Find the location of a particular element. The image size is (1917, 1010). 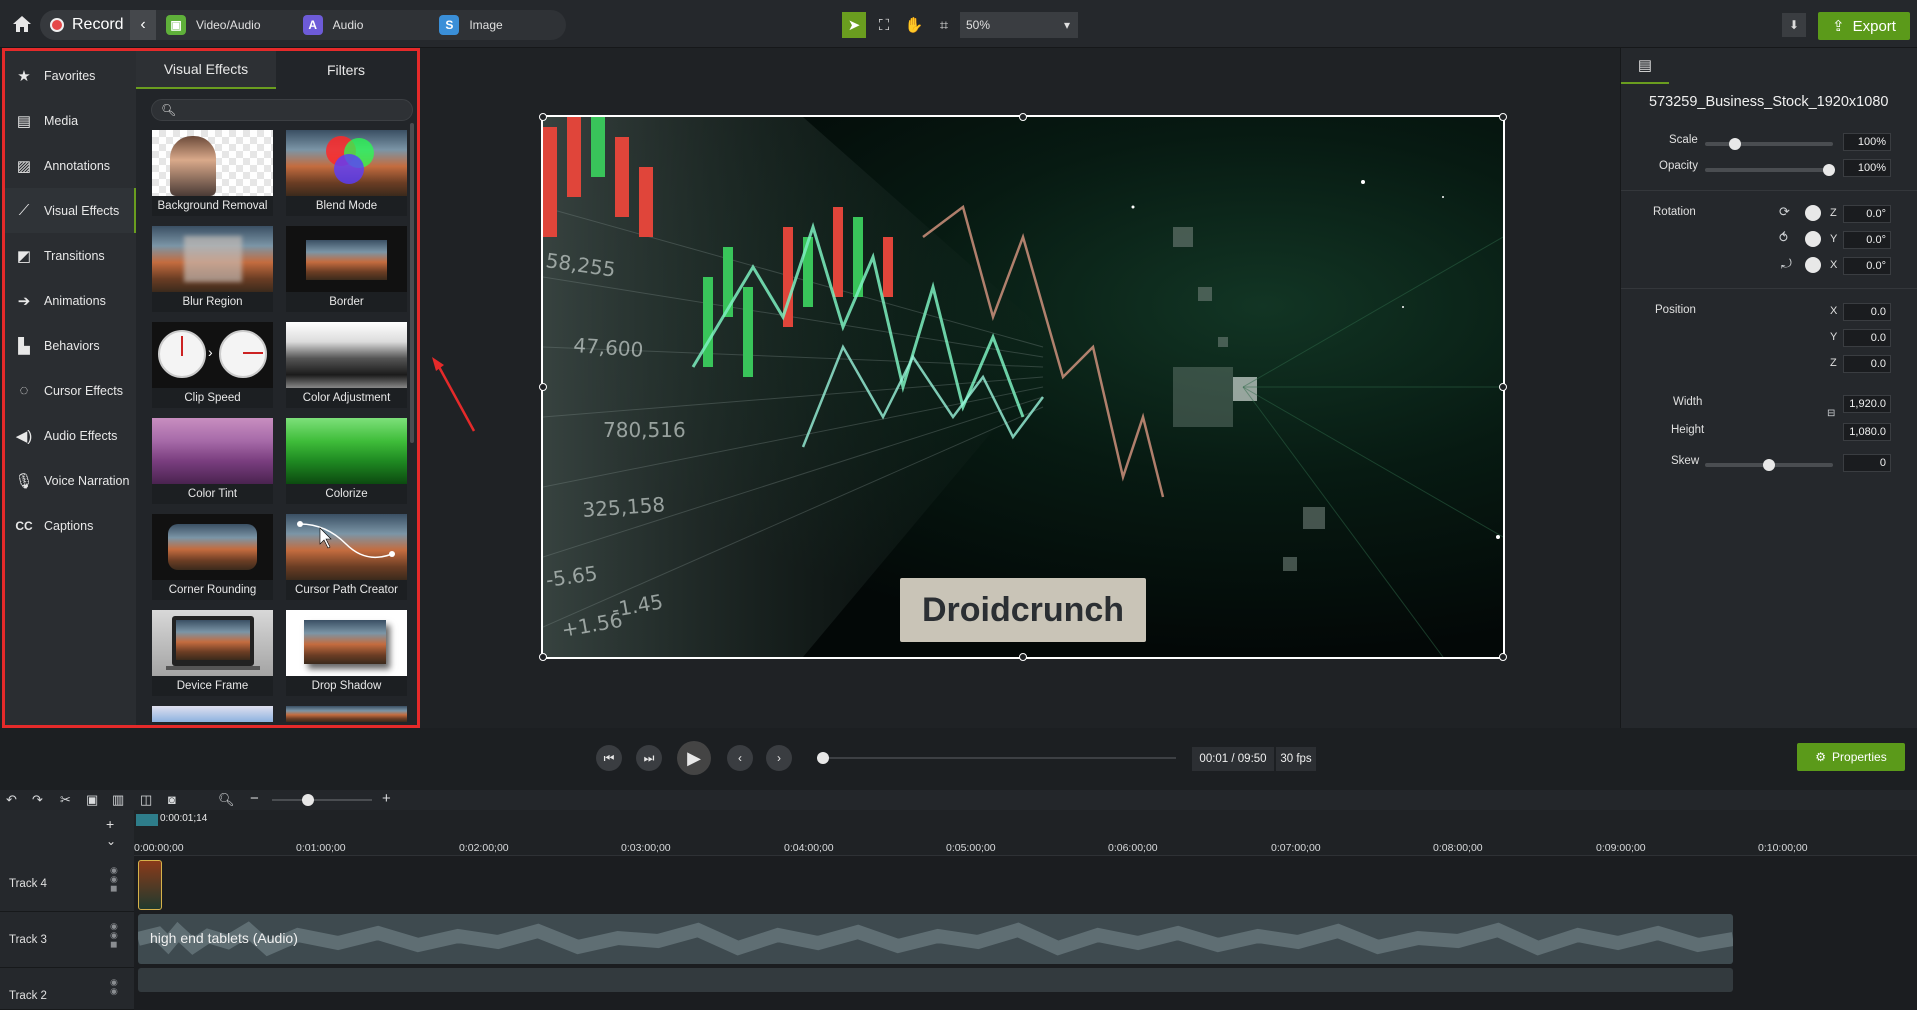

track-header: Track 3 ◉ ◉ ◼ is located at coordinates (67, 940).